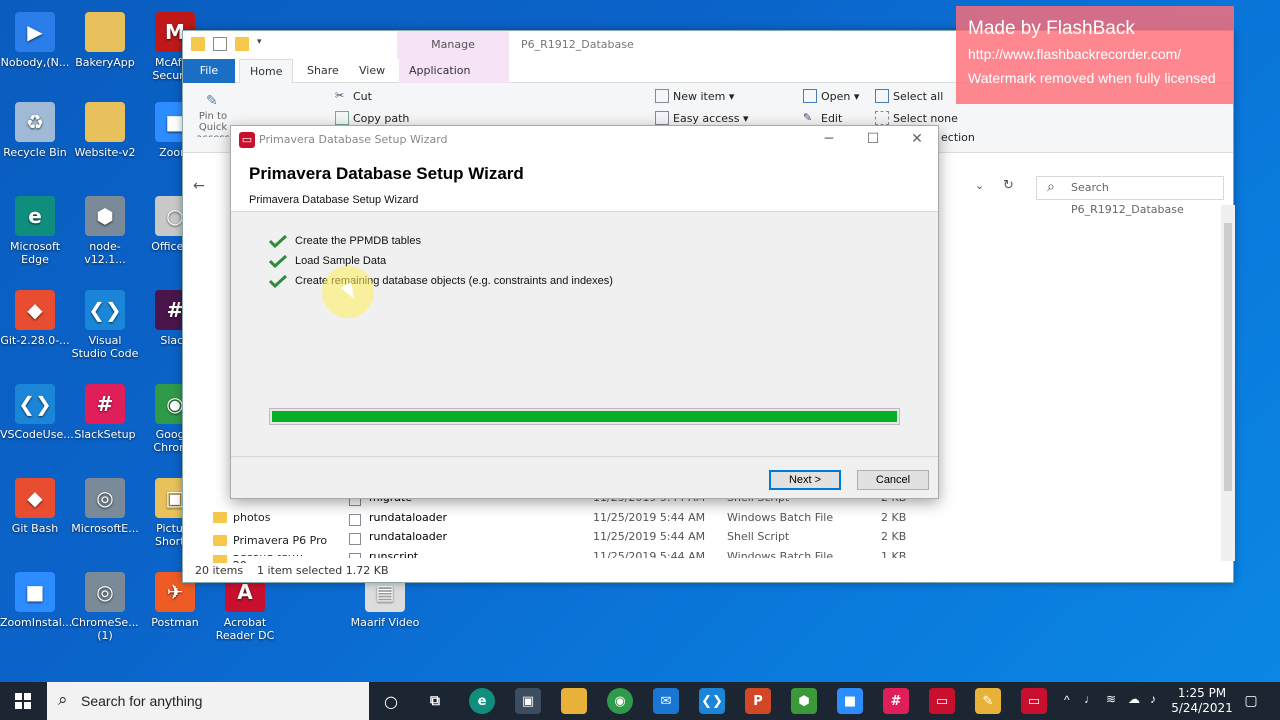  Describe the element at coordinates (666, 701) in the screenshot. I see `mail-icon: ✉` at that location.